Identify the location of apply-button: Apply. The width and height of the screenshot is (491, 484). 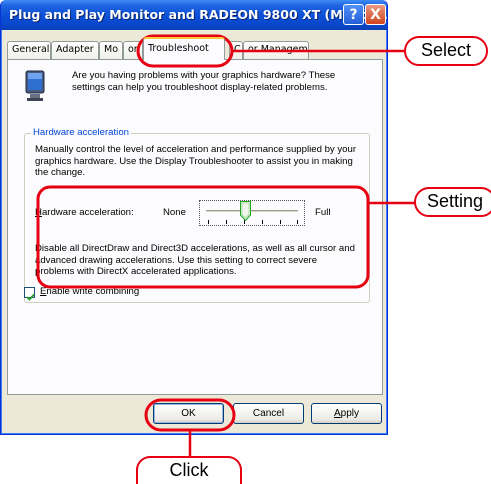
(346, 413).